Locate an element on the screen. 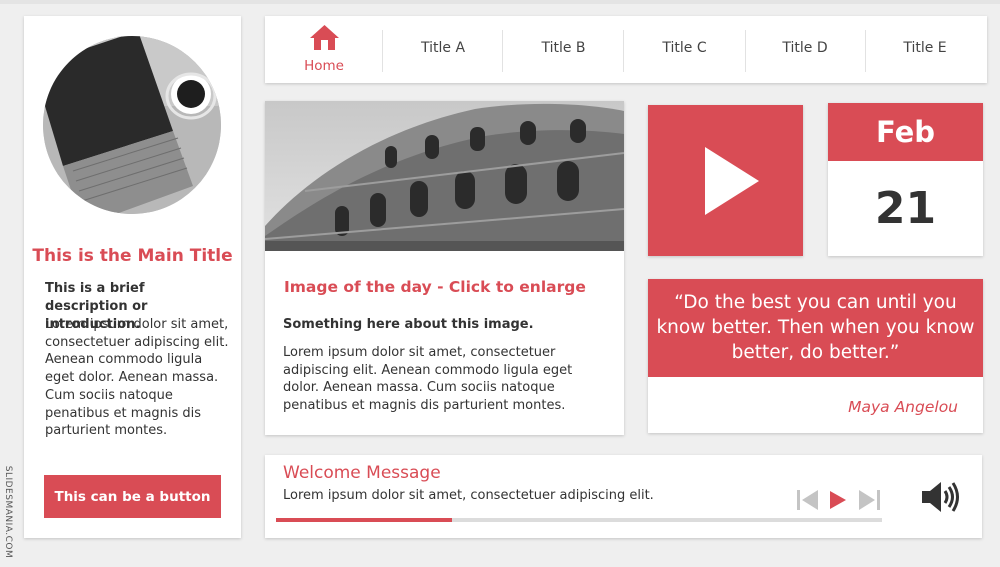 This screenshot has width=1000, height=567. progress-bar is located at coordinates (579, 520).